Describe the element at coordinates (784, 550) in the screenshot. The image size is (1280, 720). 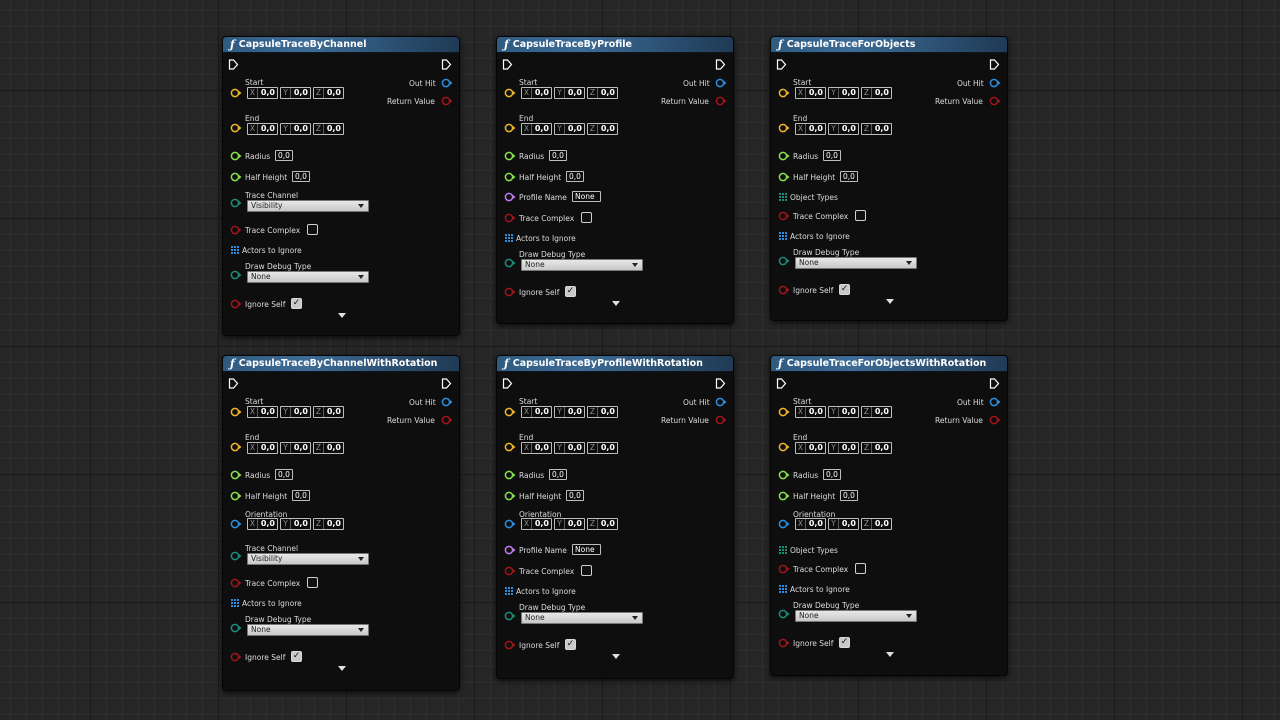
I see `object-types-pin-icon` at that location.